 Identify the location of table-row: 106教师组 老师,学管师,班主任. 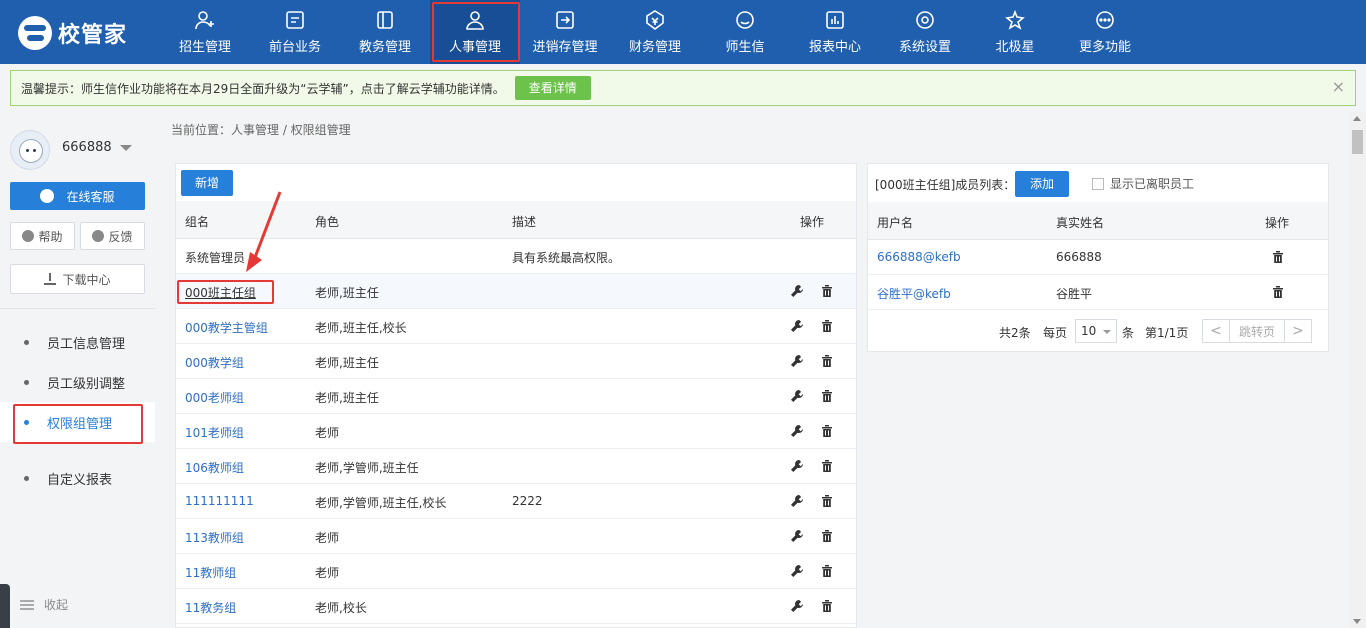
(516, 466).